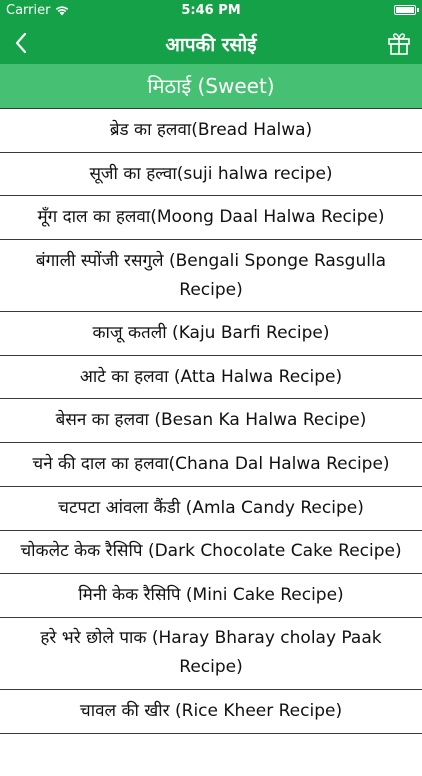  I want to click on list-item-label: काजू कतली (Kaju Barfi Recipe), so click(211, 332).